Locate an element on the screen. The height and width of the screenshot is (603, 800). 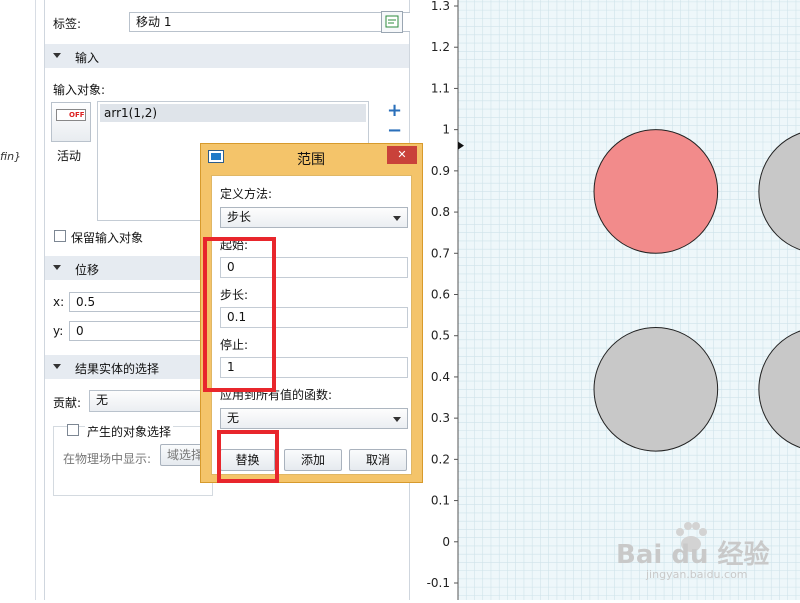
y-tick-label: 0.9 is located at coordinates (440, 171).